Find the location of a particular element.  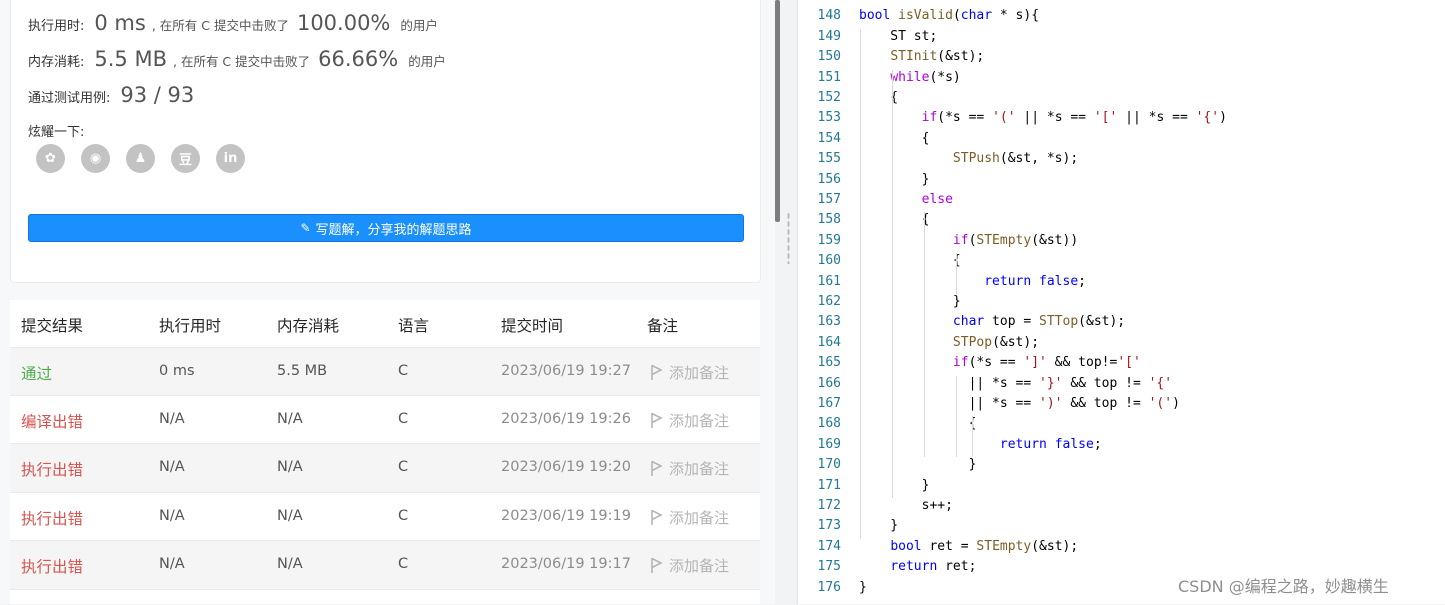

watermark: CSDN @编程之路，妙趣横生 is located at coordinates (1283, 586).